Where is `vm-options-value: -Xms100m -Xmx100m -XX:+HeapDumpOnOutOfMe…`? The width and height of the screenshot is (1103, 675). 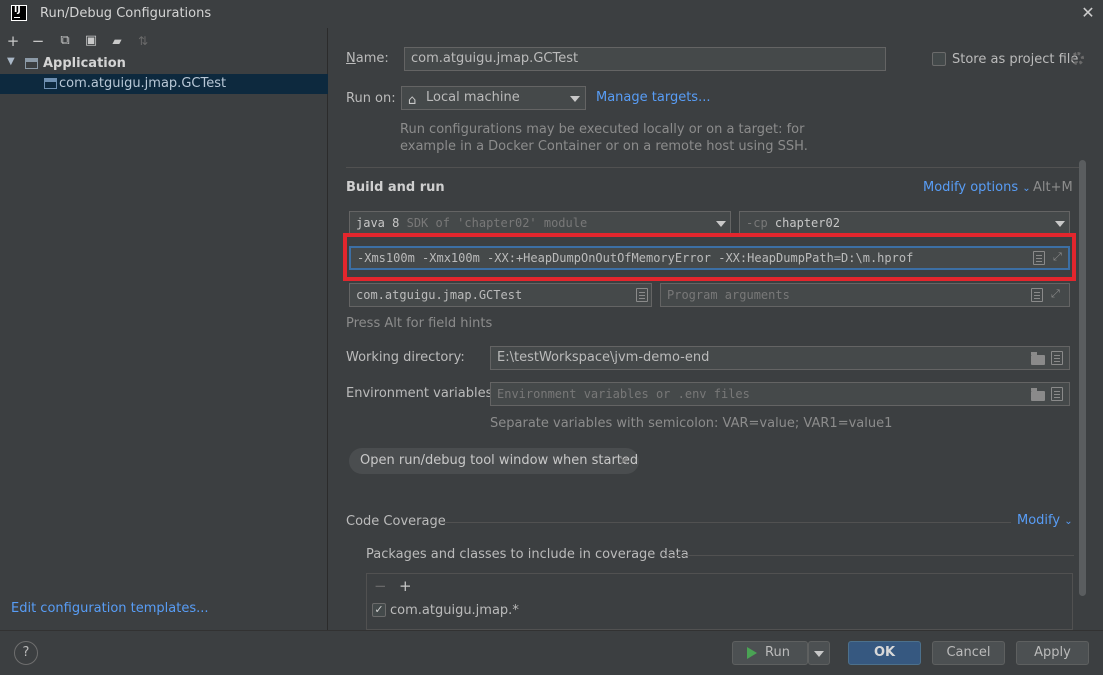
vm-options-value: -Xms100m -Xmx100m -XX:+HeapDumpOnOutOfMe… is located at coordinates (635, 258).